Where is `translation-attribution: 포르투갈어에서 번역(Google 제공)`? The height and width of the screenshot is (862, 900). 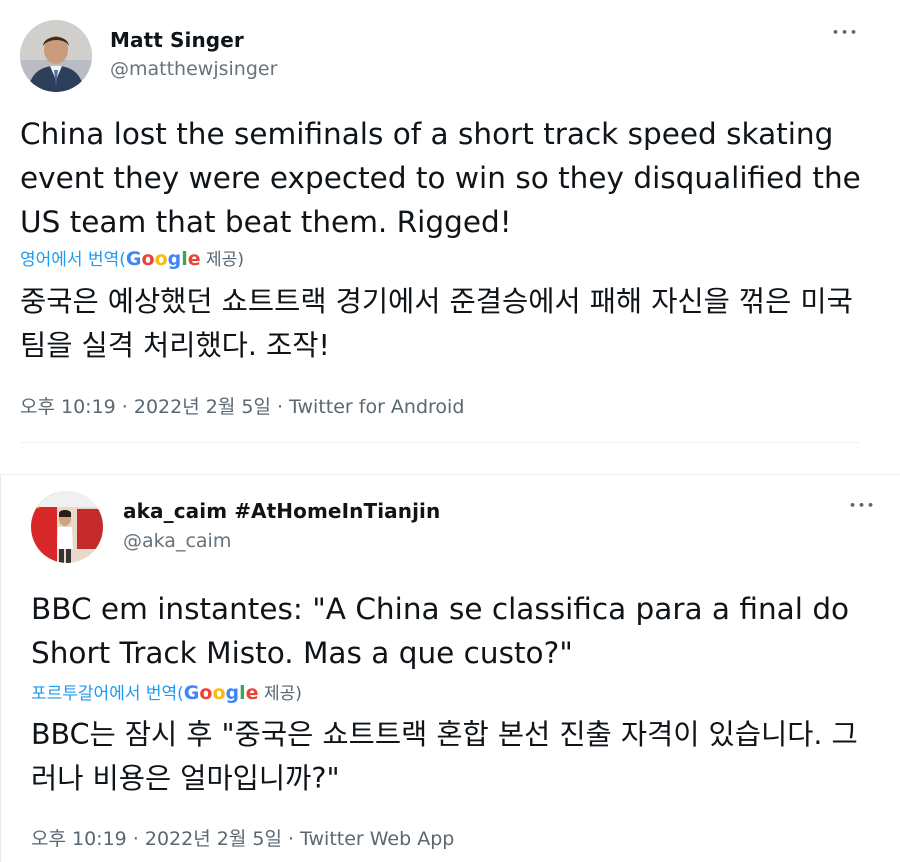
translation-attribution: 포르투갈어에서 번역(Google 제공) is located at coordinates (166, 691).